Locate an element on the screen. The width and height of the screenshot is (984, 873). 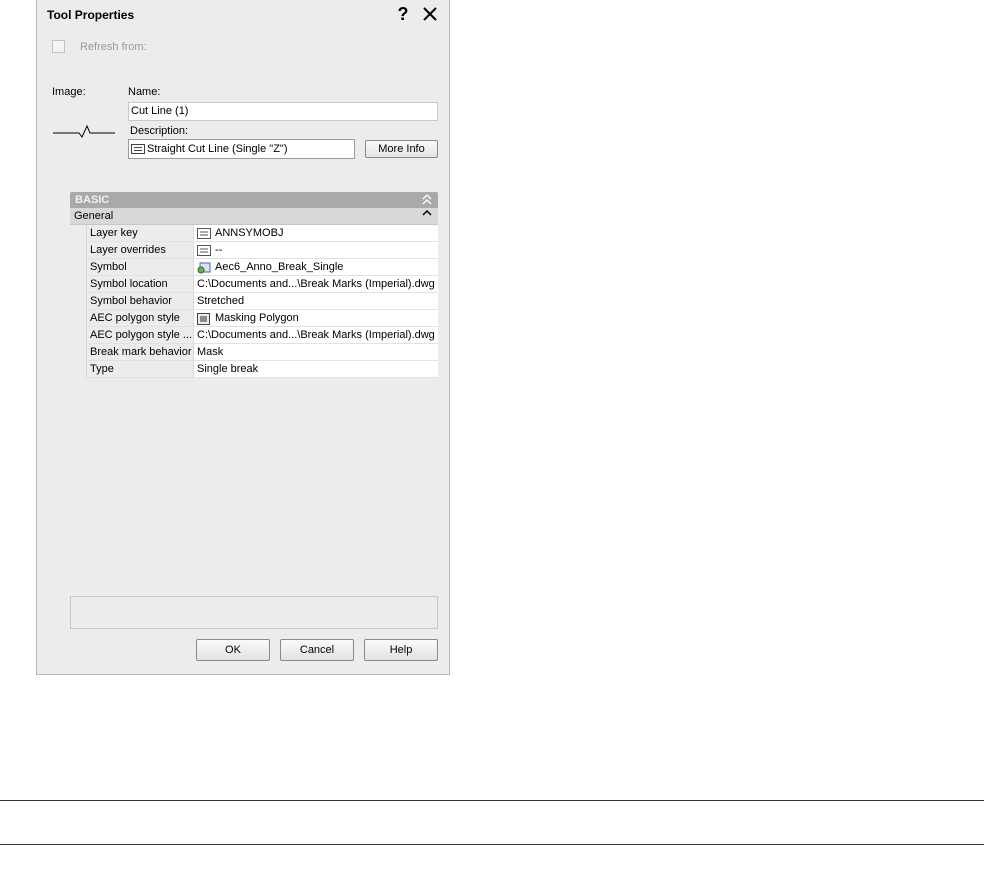
double-chevron-up-icon is located at coordinates (427, 200).